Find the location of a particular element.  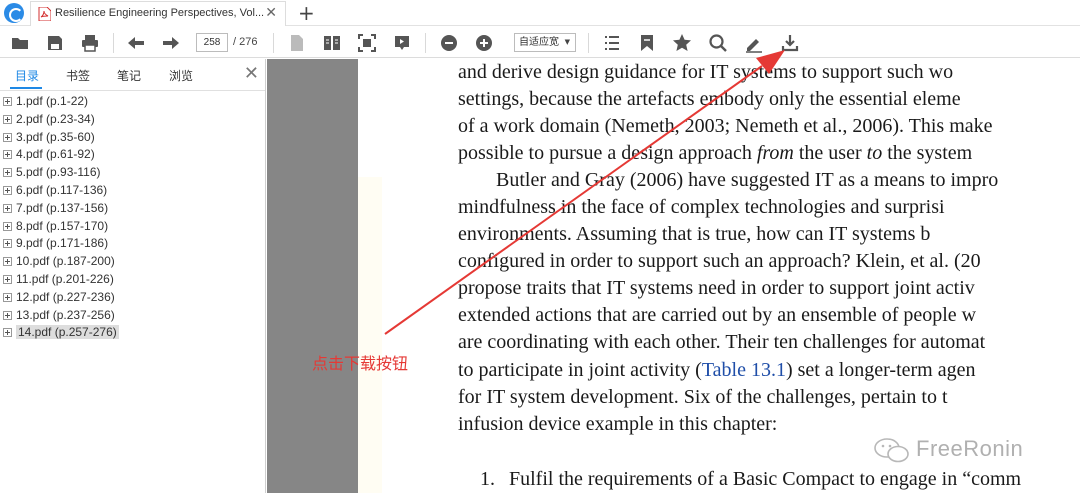

list-item-label: 8.pdf (p.157-170) is located at coordinates (62, 225).